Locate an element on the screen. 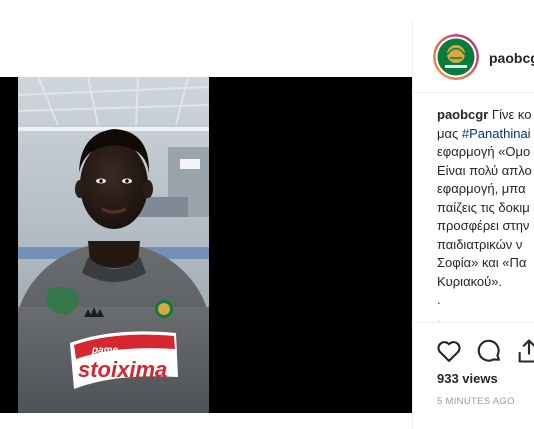 Image resolution: width=534 pixels, height=429 pixels. views-count: 933 views is located at coordinates (467, 378).